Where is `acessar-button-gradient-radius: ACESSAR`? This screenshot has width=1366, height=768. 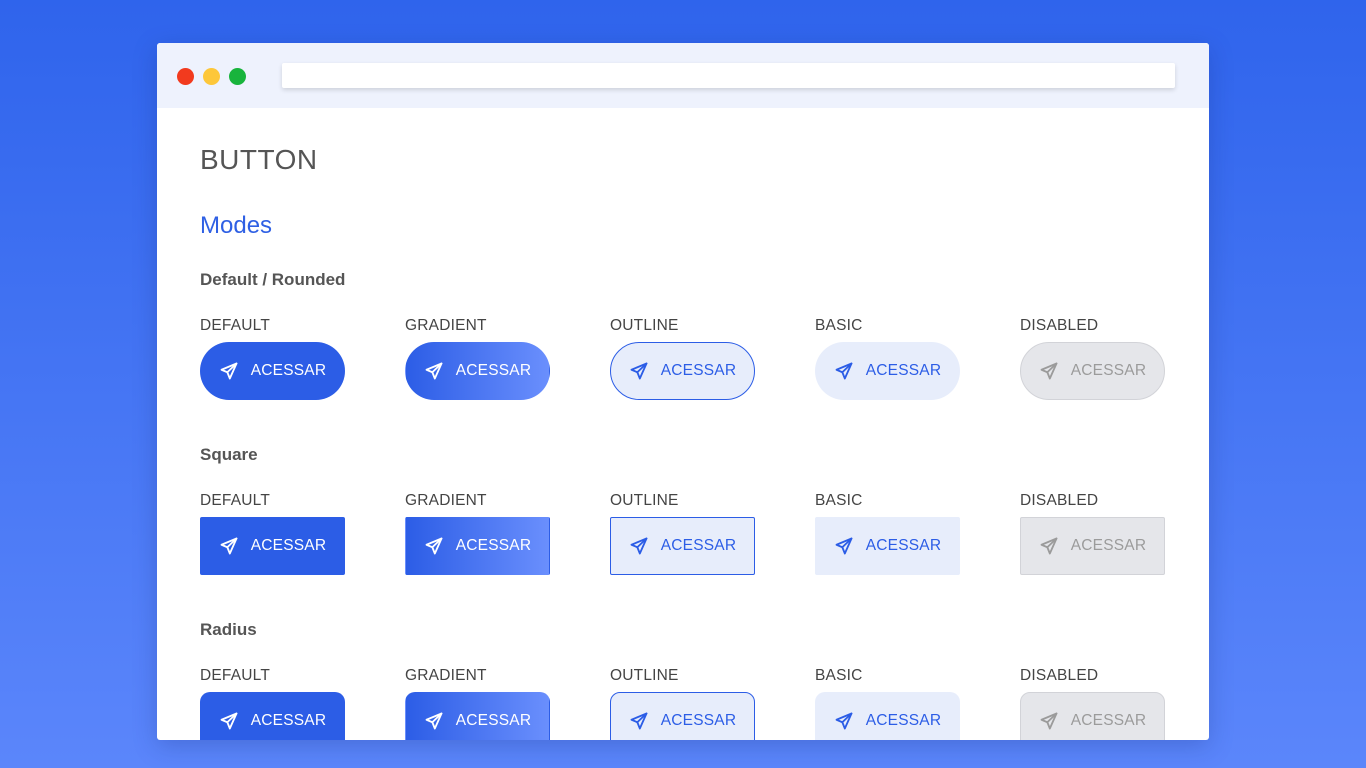 acessar-button-gradient-radius: ACESSAR is located at coordinates (477, 716).